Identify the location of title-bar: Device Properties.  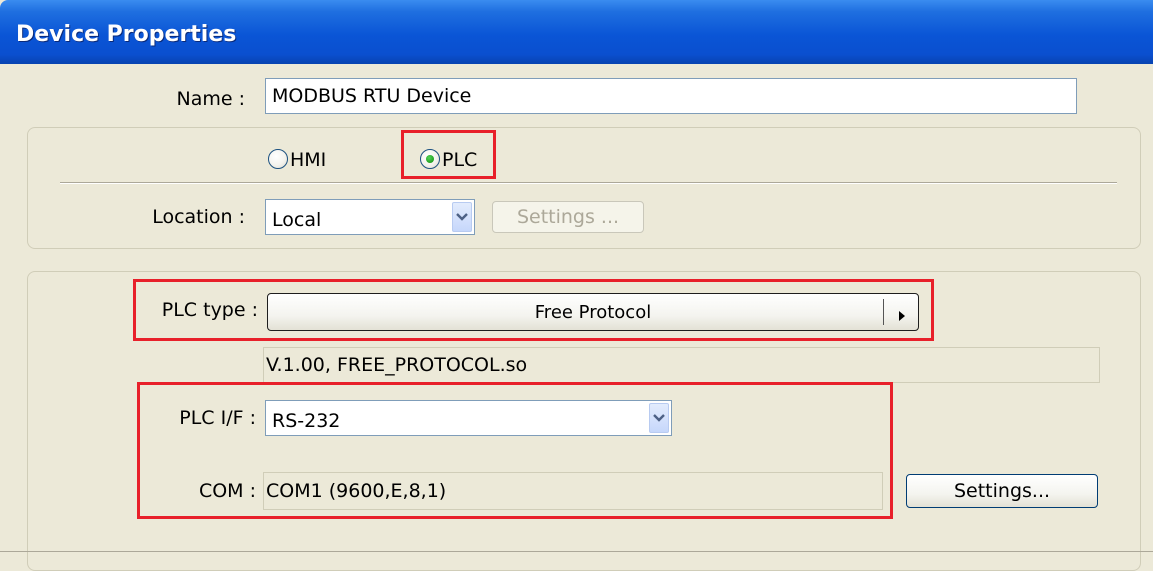
(576, 32).